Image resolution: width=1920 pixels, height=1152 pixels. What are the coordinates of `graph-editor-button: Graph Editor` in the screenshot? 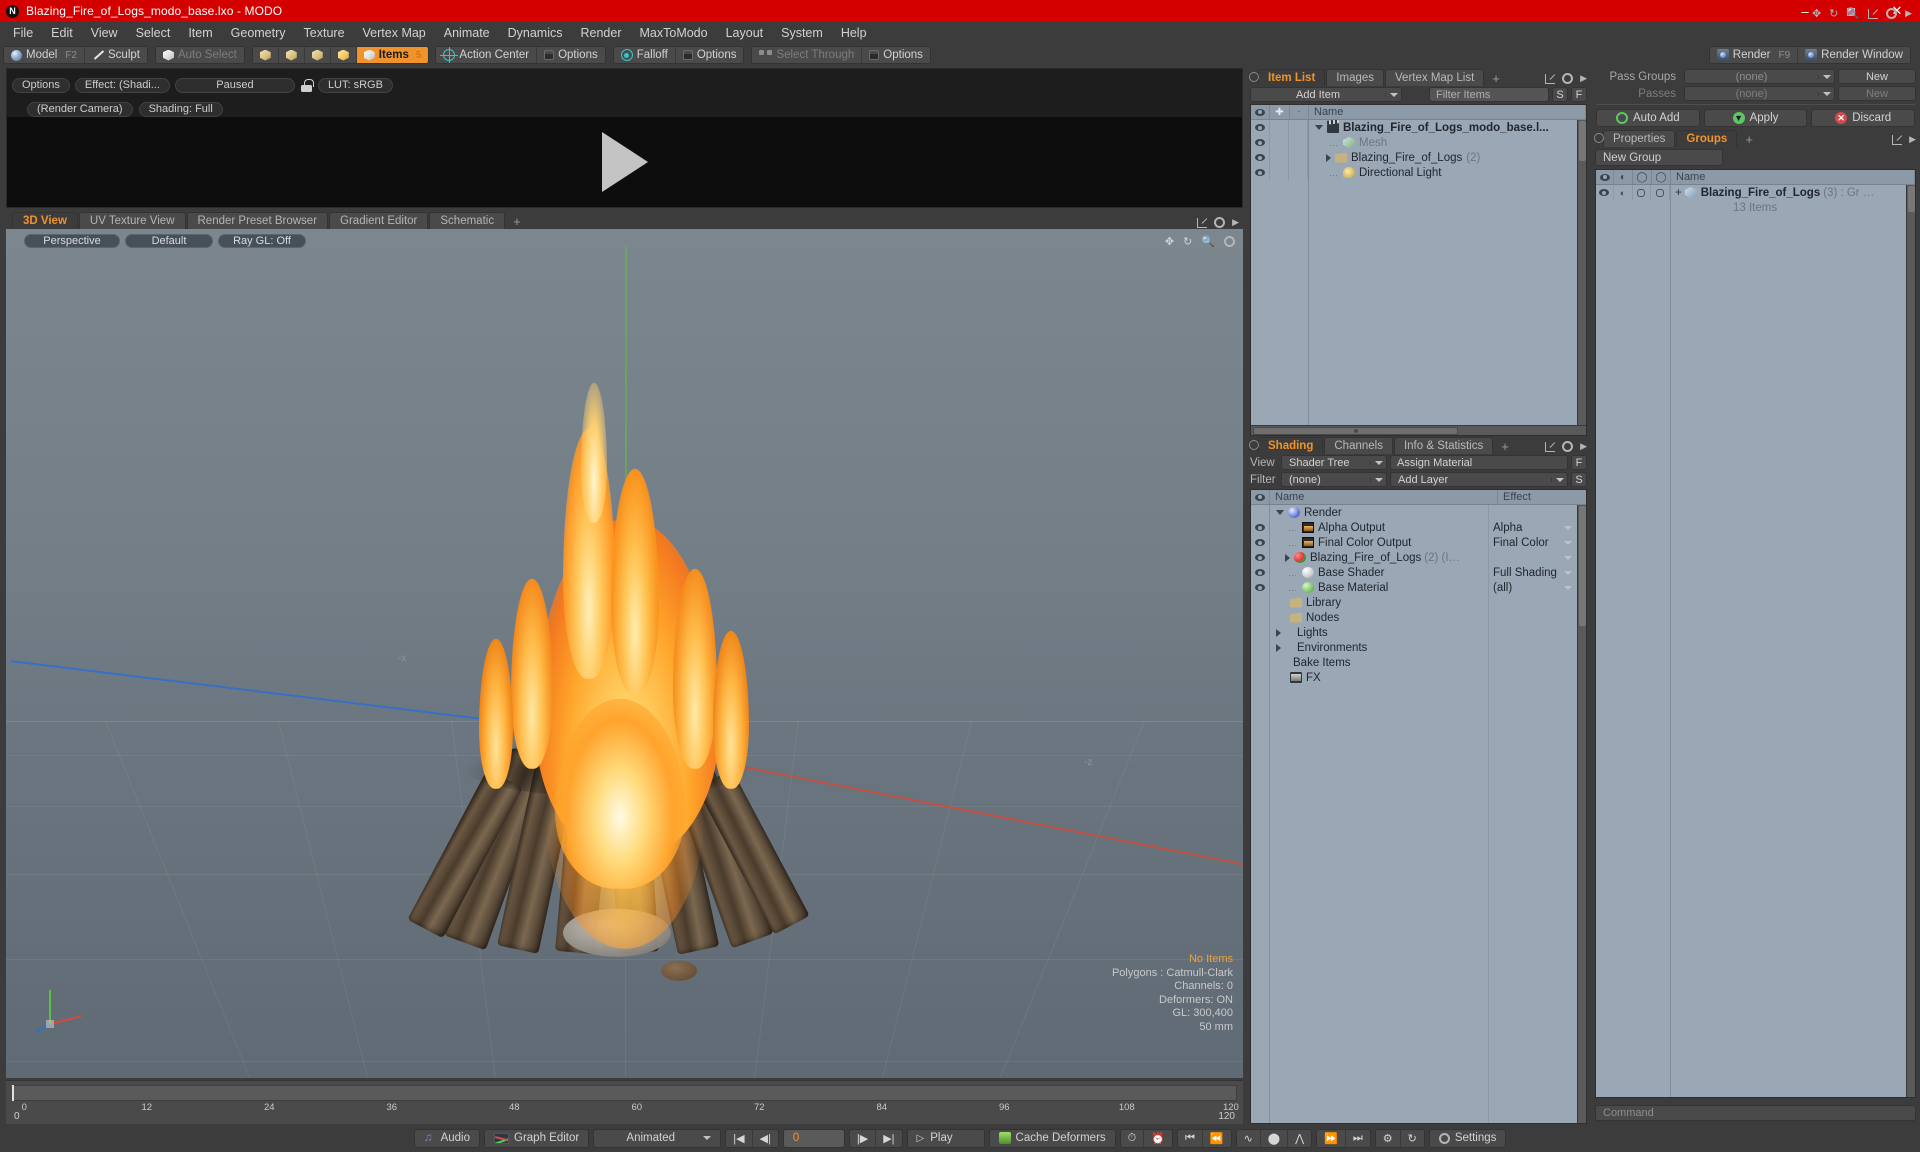 It's located at (537, 1138).